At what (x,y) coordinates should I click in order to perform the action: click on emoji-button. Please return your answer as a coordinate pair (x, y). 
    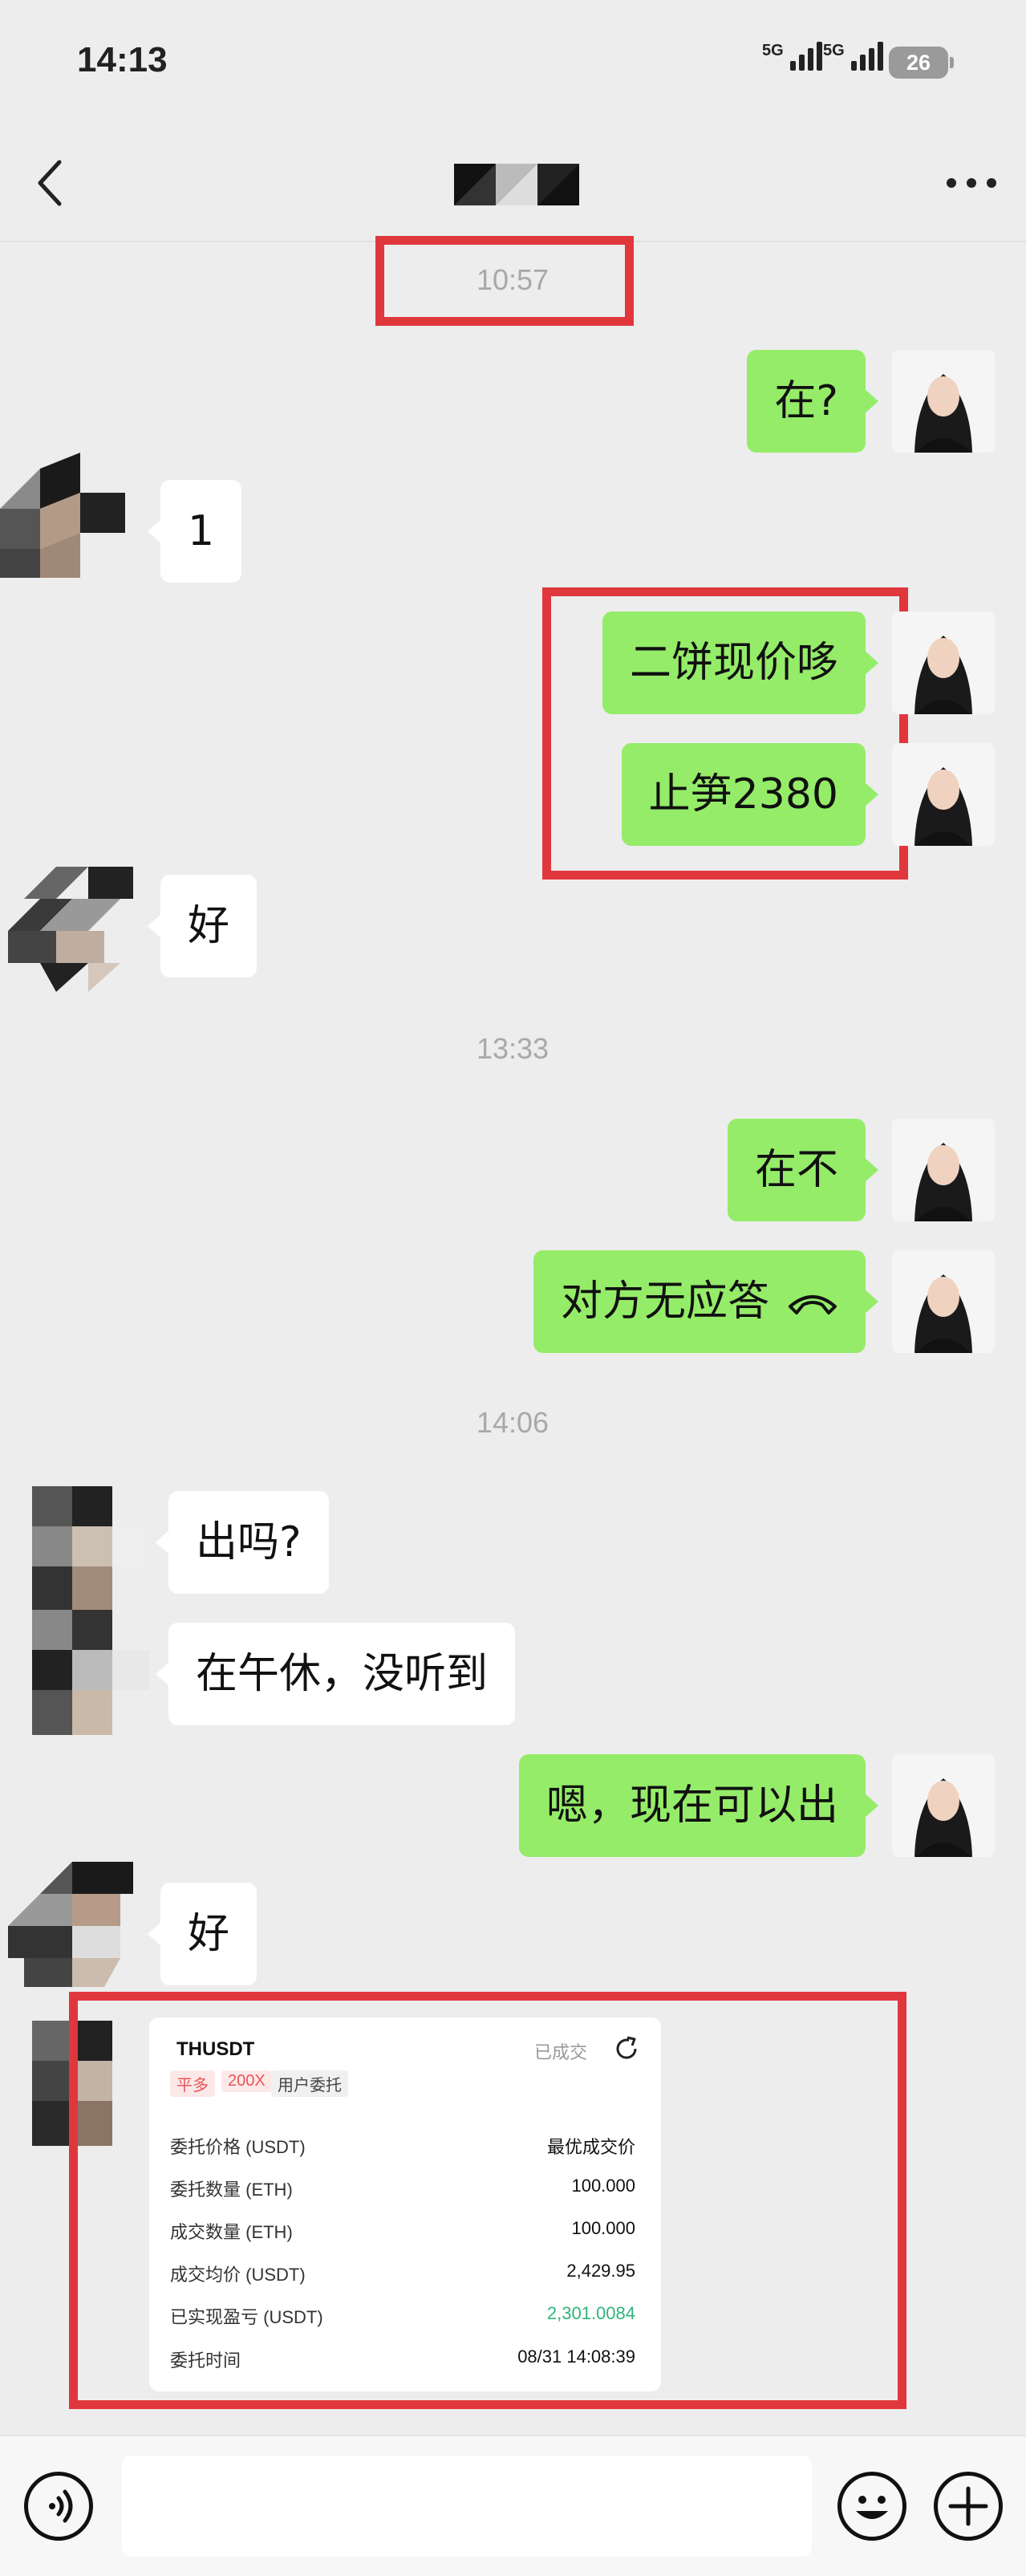
    Looking at the image, I should click on (871, 2506).